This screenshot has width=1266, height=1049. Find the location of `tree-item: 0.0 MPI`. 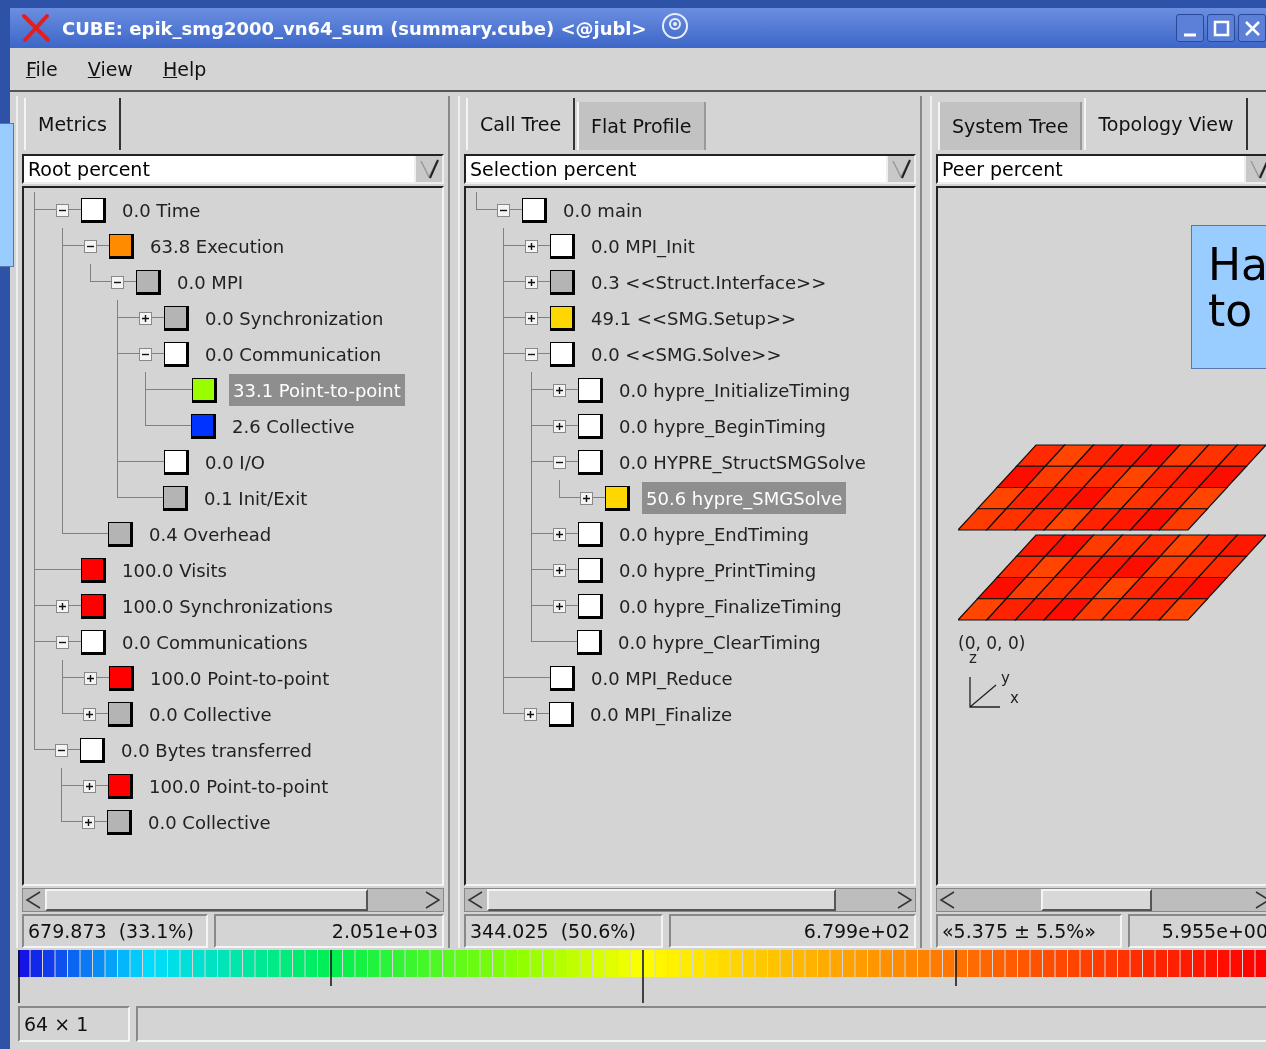

tree-item: 0.0 MPI is located at coordinates (210, 282).